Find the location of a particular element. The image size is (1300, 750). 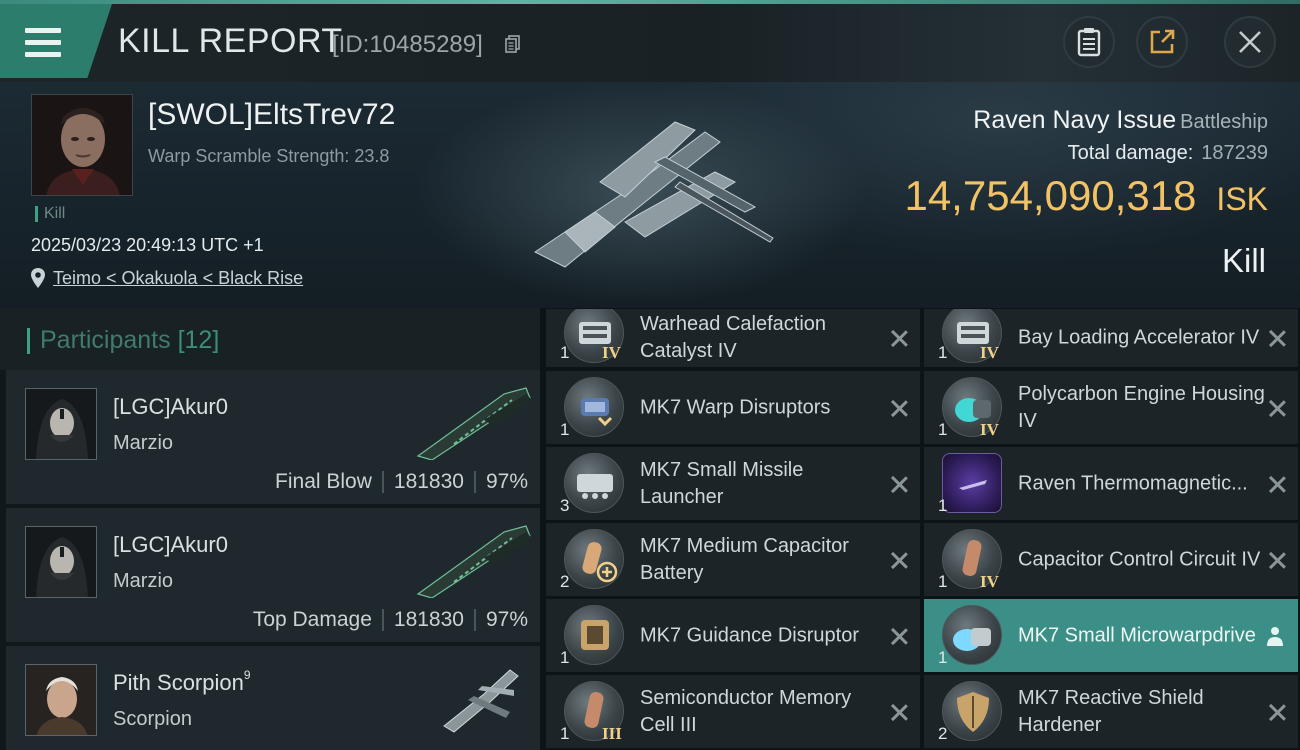

module-name: Semiconductor Memory Cell III is located at coordinates (746, 711).